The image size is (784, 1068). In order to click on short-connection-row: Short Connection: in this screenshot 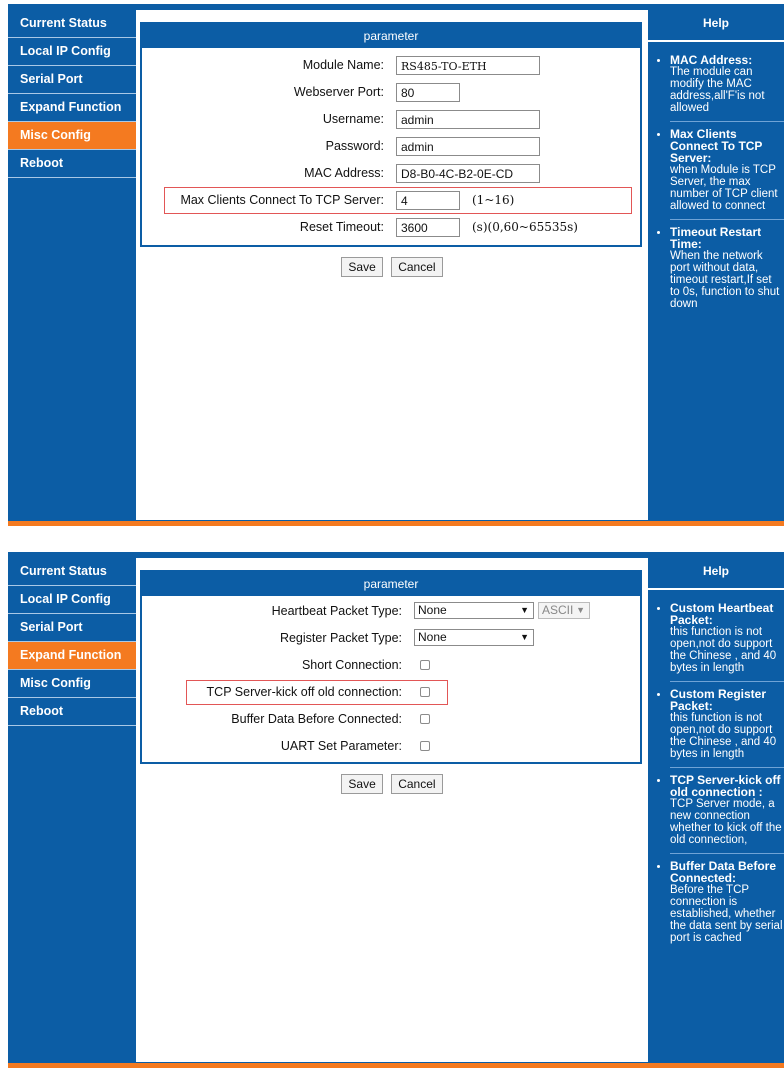, I will do `click(391, 665)`.